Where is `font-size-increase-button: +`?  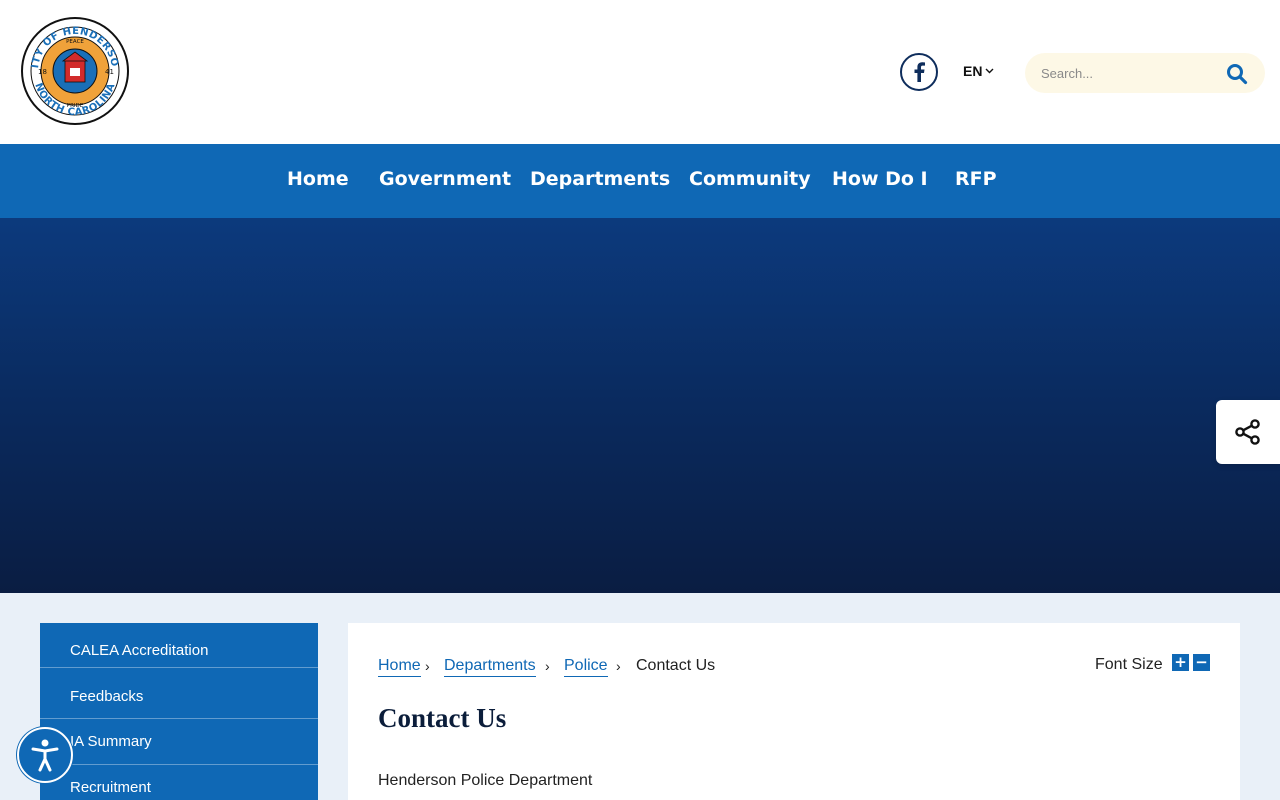
font-size-increase-button: + is located at coordinates (1180, 662).